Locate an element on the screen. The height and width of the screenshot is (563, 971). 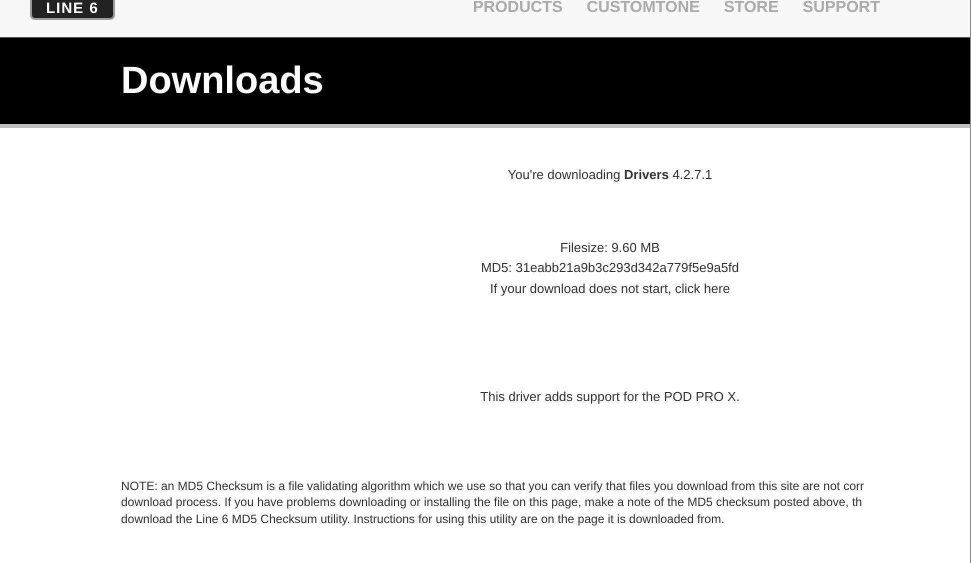
nav-link: PRODUCTS is located at coordinates (517, 8).